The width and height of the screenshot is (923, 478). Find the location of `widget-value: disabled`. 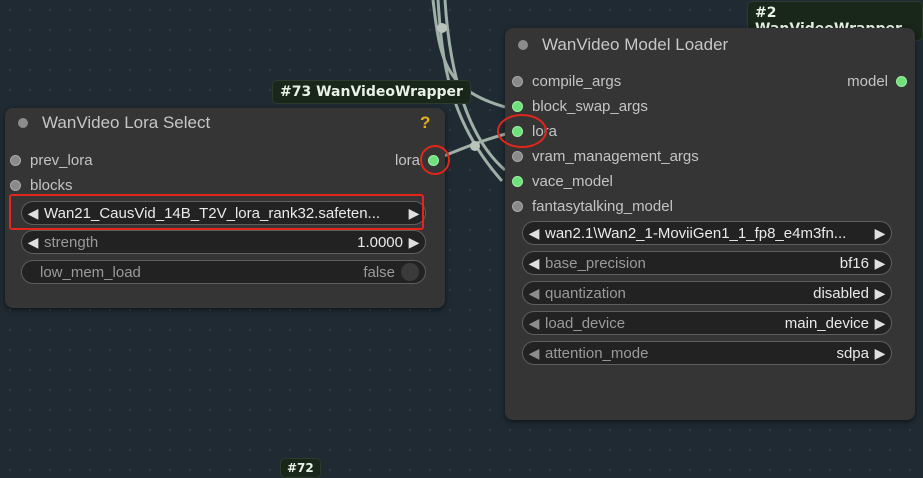

widget-value: disabled is located at coordinates (841, 293).